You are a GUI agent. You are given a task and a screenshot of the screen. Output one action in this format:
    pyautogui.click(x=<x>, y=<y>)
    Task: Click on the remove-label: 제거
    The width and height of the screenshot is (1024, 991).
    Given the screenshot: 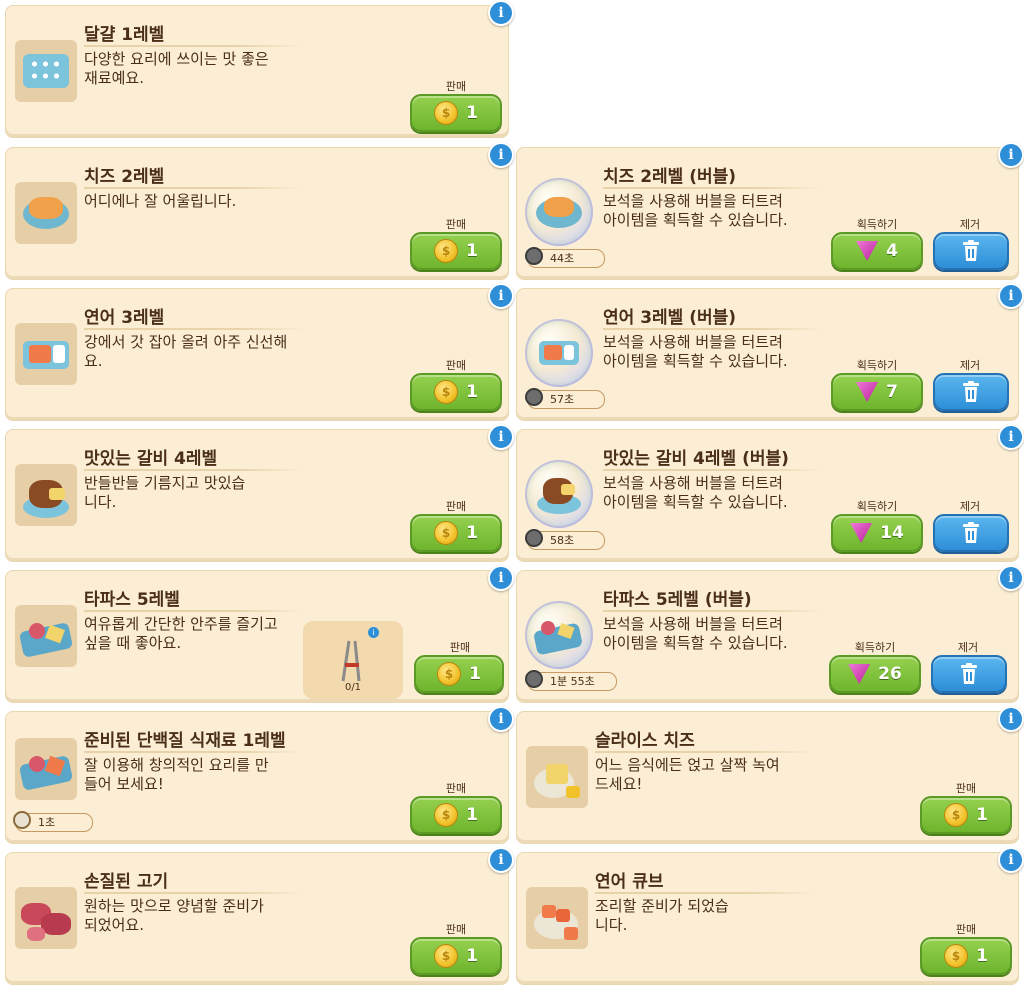 What is the action you would take?
    pyautogui.click(x=970, y=365)
    